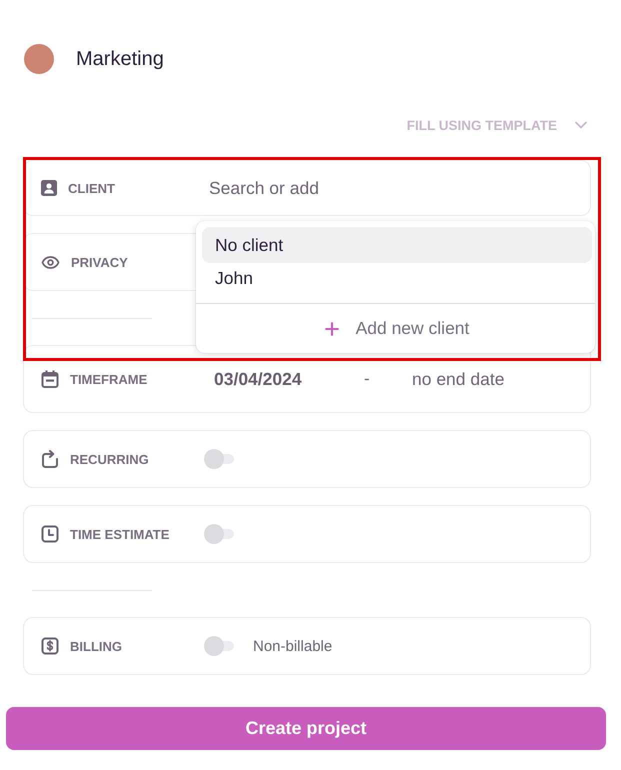  I want to click on field-label: BILLING, so click(96, 646).